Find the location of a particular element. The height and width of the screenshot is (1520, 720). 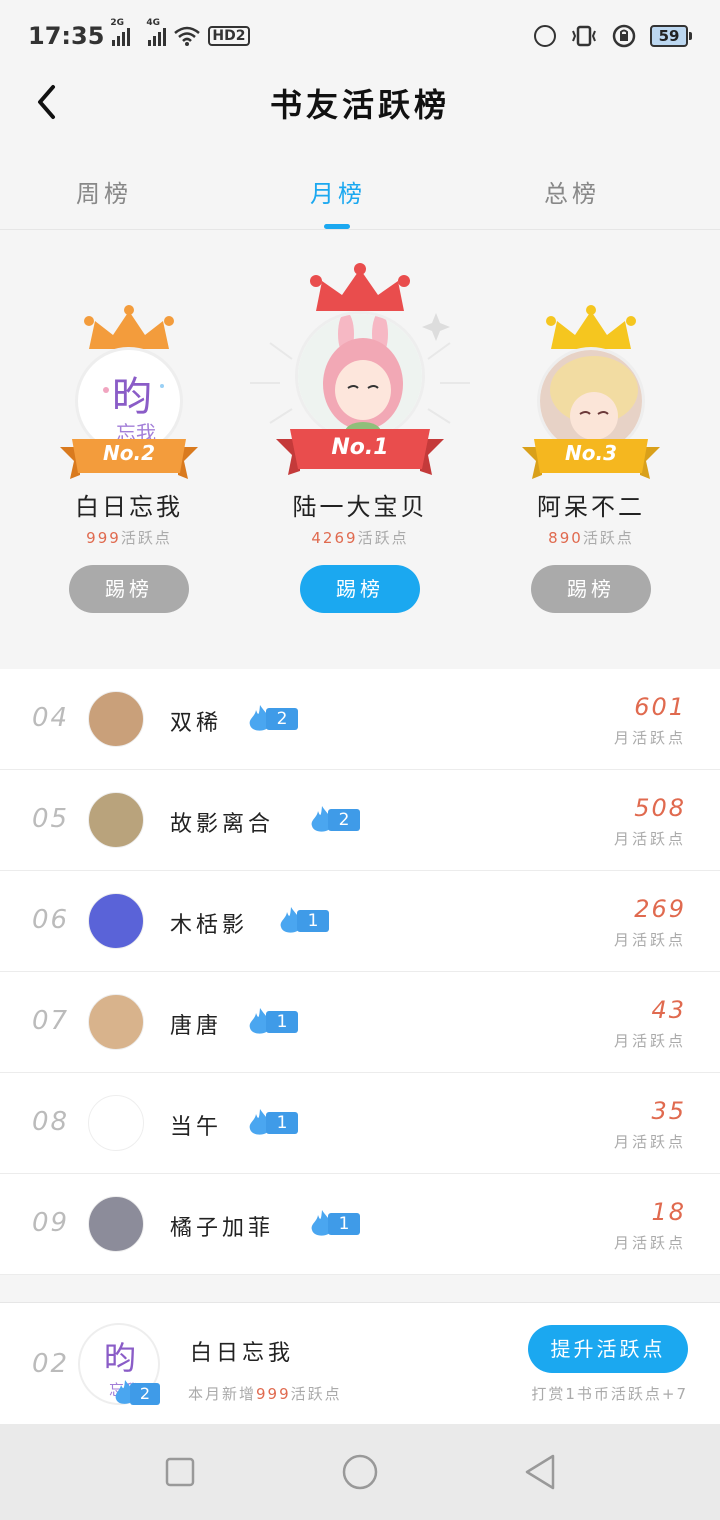

page-title: 书友活跃榜 is located at coordinates (359, 105).